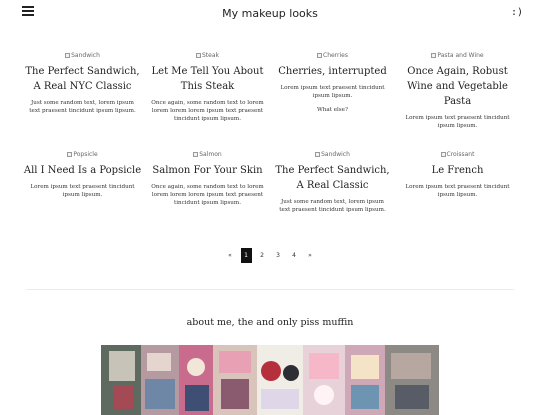  What do you see at coordinates (270, 289) in the screenshot?
I see `section-divider` at bounding box center [270, 289].